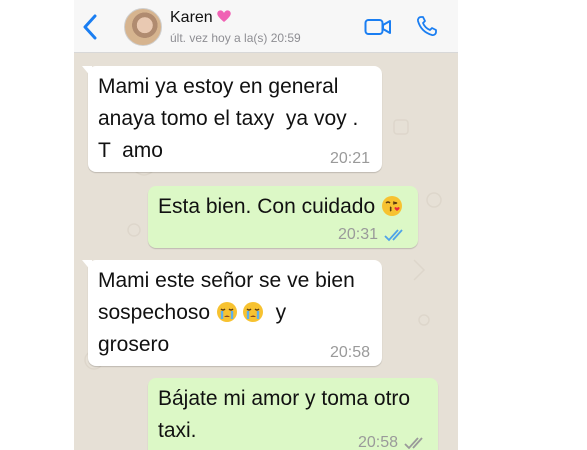 This screenshot has height=450, width=587. What do you see at coordinates (280, 207) in the screenshot?
I see `message-text: Esta bien. Con cuidado` at bounding box center [280, 207].